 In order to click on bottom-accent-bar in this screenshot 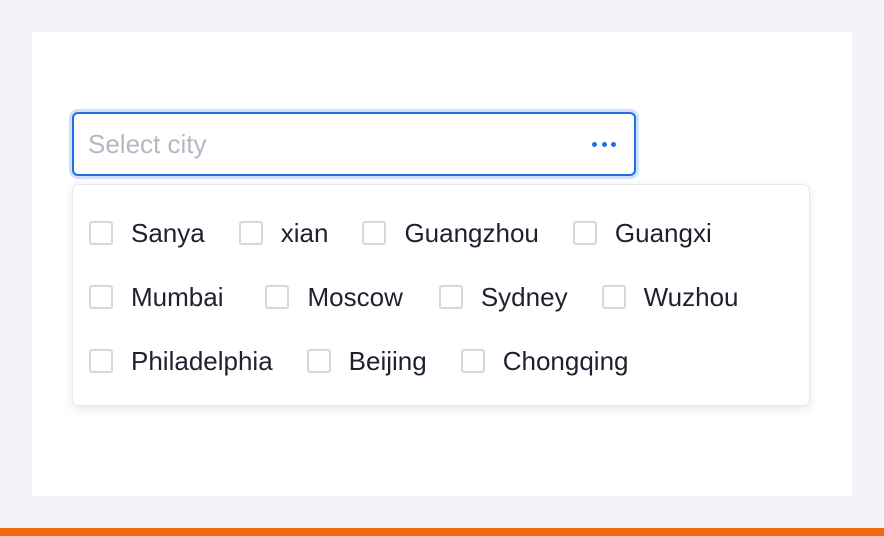, I will do `click(442, 532)`.